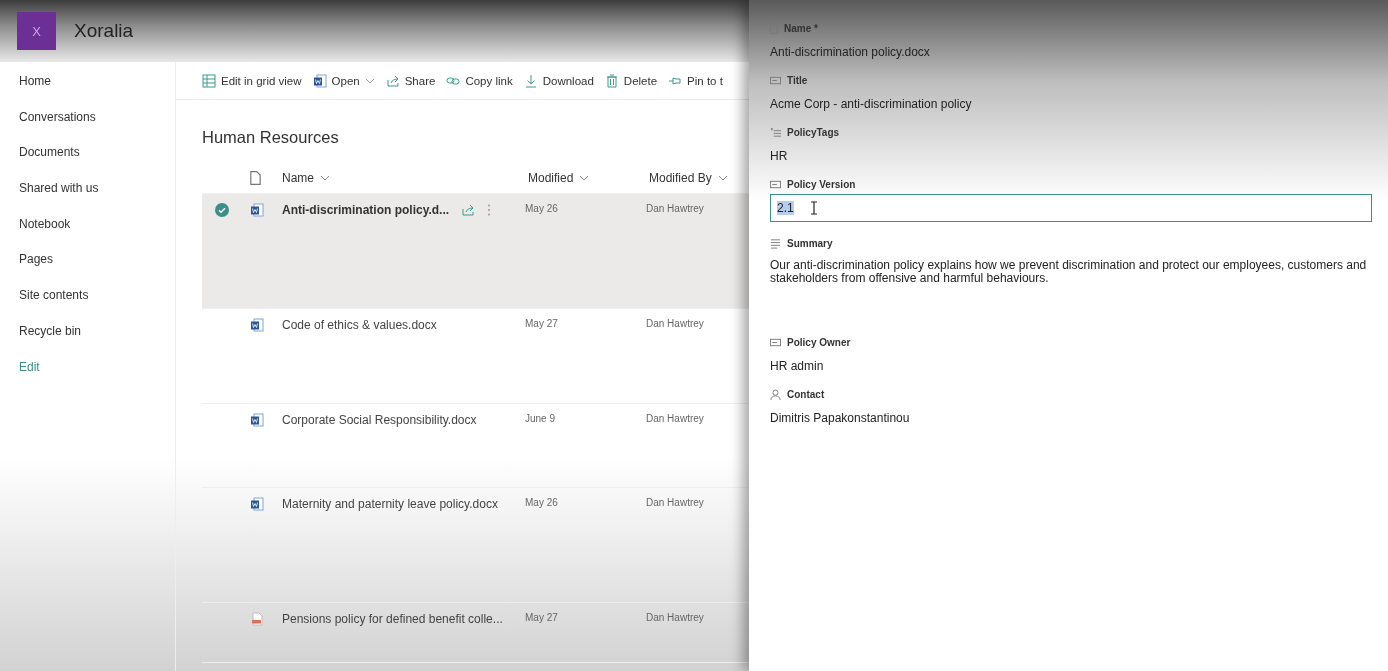  Describe the element at coordinates (45, 233) in the screenshot. I see `nav-item: Notebook` at that location.